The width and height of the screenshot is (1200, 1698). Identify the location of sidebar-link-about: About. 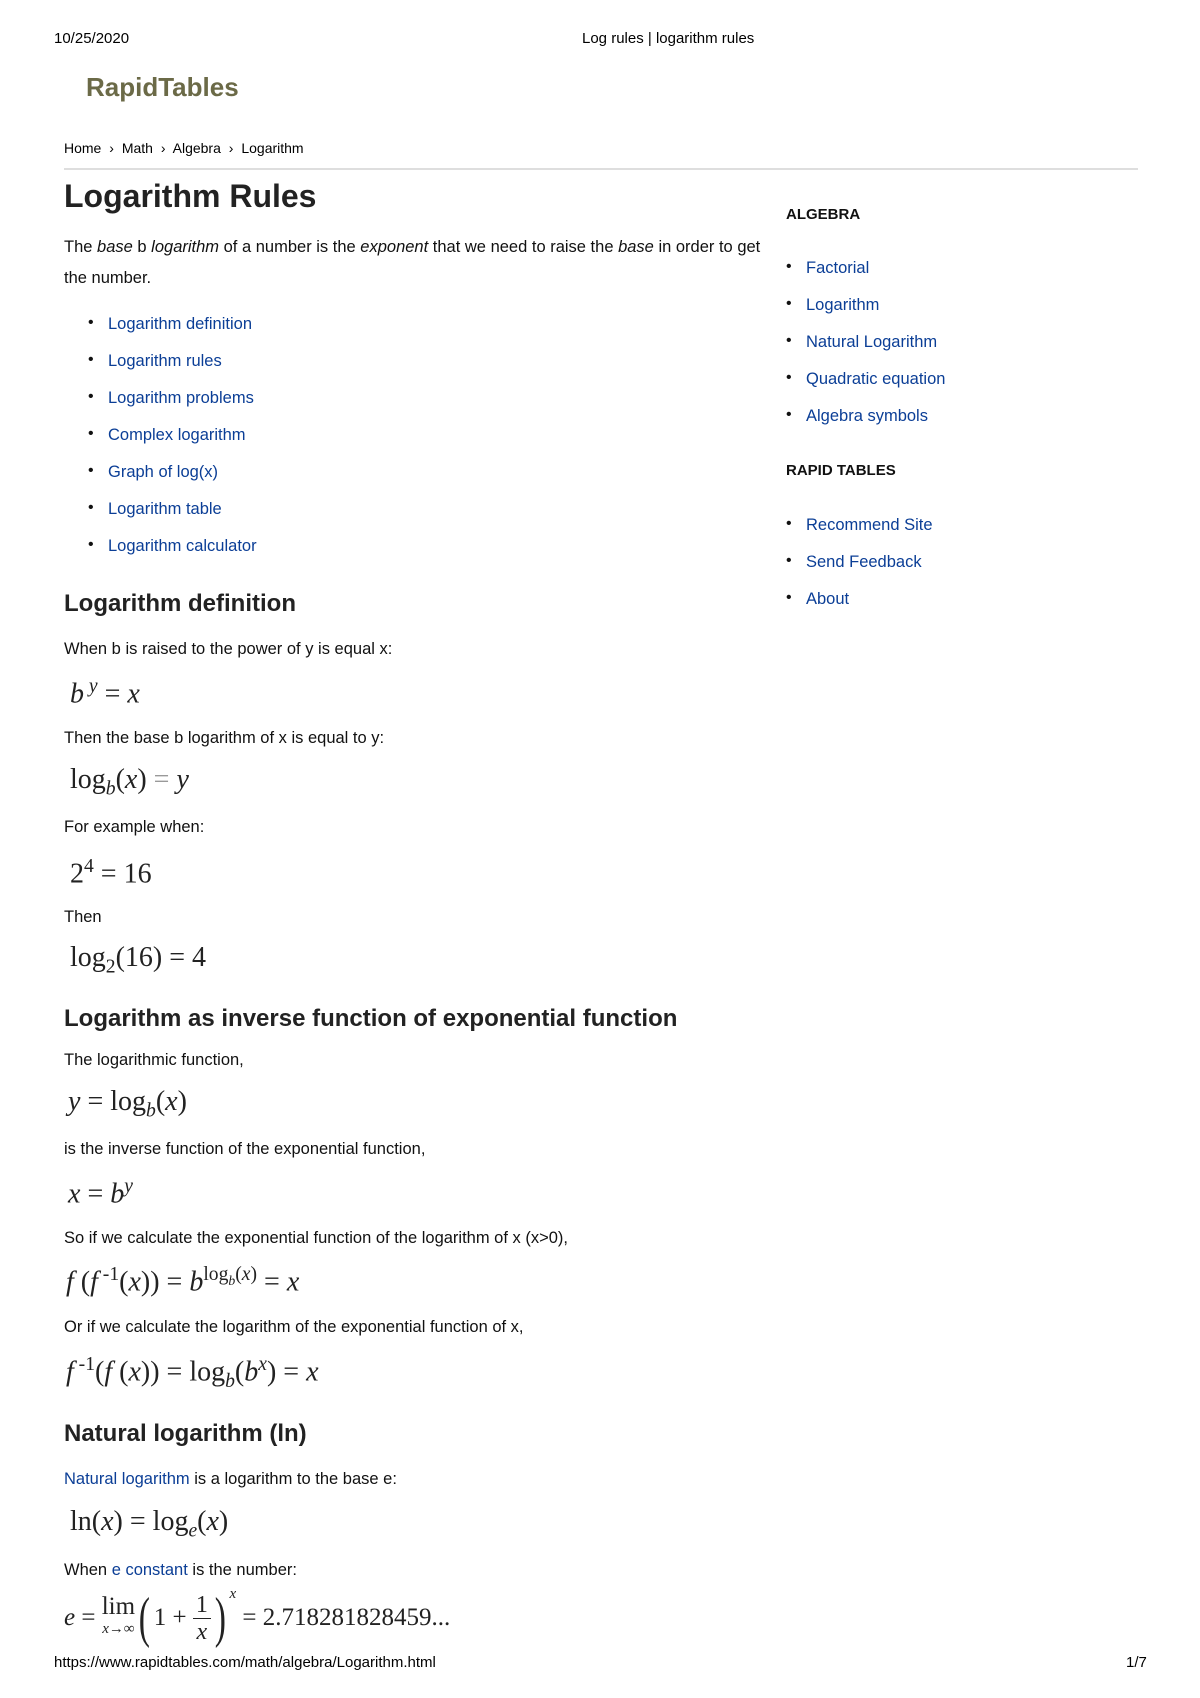
(817, 599).